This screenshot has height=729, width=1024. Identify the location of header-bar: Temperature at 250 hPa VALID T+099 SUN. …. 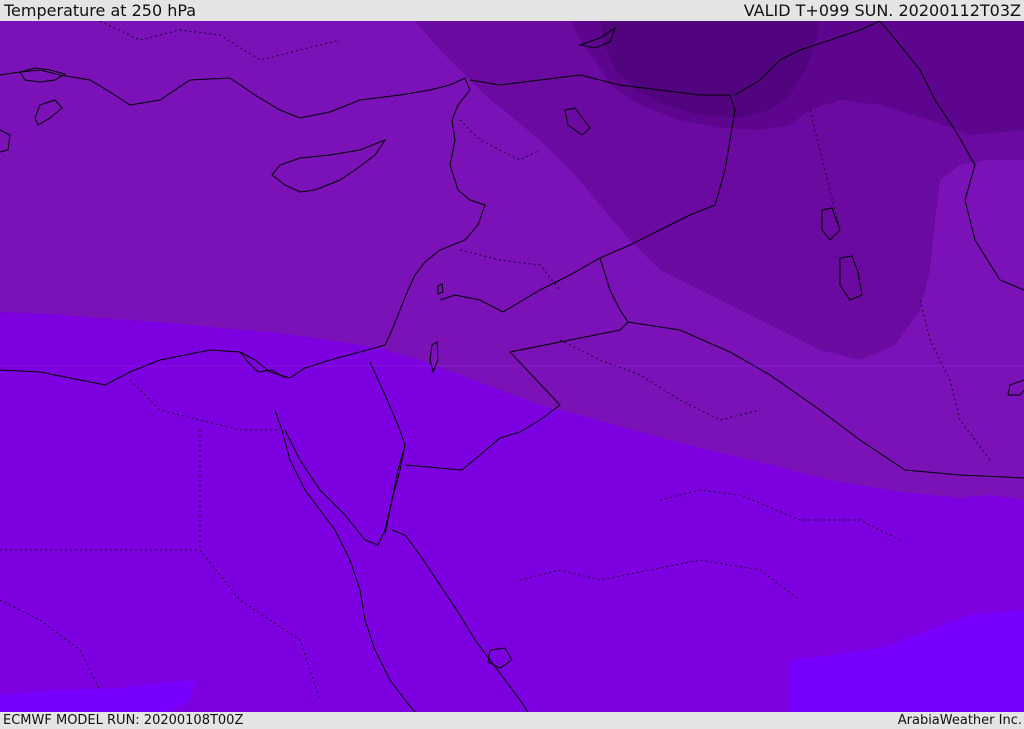
(512, 10).